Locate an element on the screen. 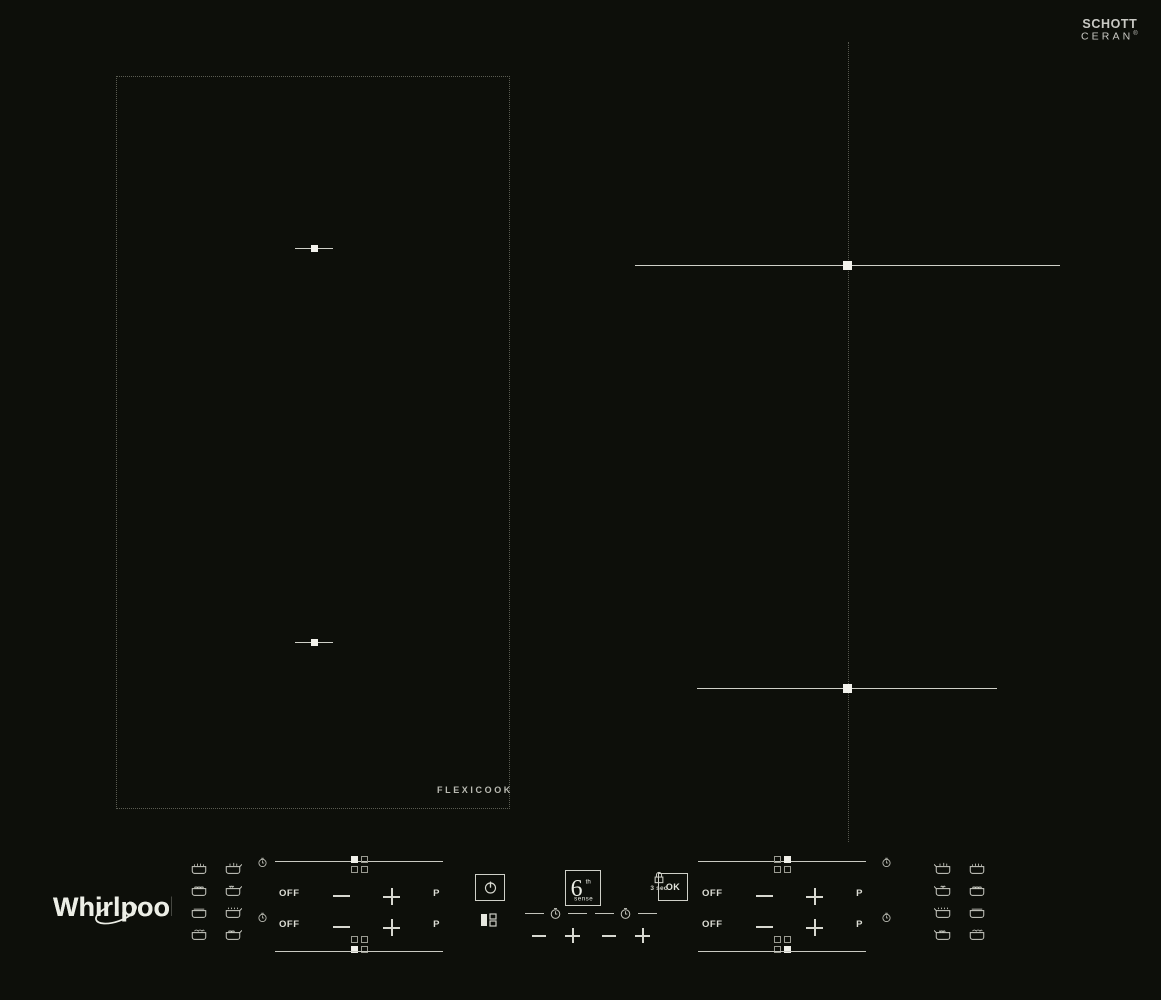  schott-ceran-logo: SCHOTT CERAN® is located at coordinates (1110, 30).